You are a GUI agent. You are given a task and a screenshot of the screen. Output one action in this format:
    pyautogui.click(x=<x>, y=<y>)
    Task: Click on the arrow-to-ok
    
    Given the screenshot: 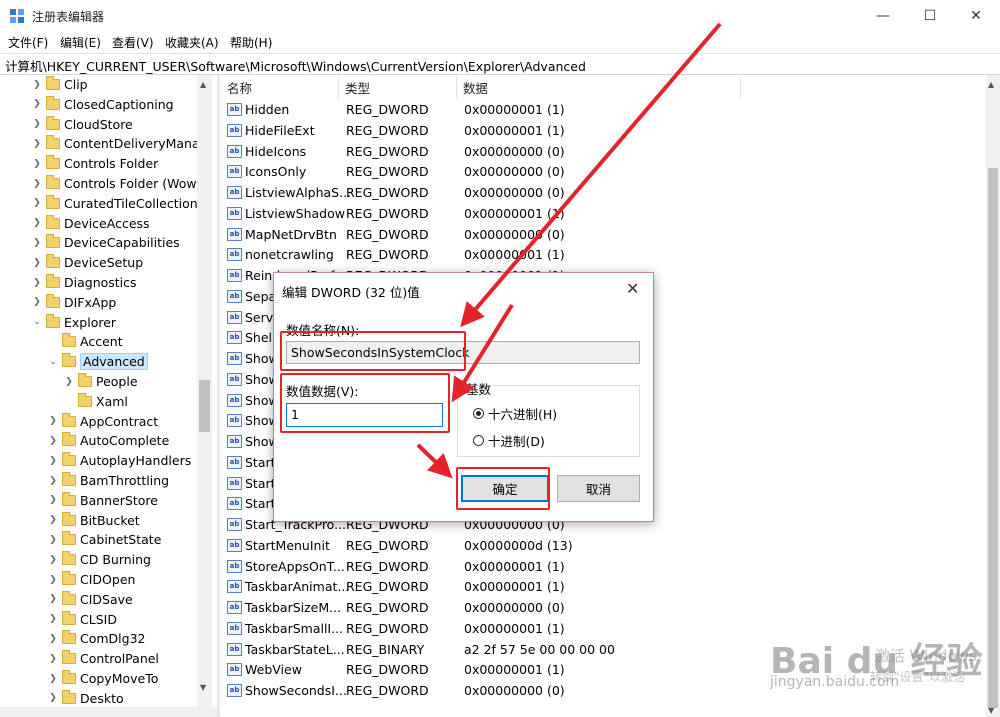 What is the action you would take?
    pyautogui.click(x=434, y=461)
    